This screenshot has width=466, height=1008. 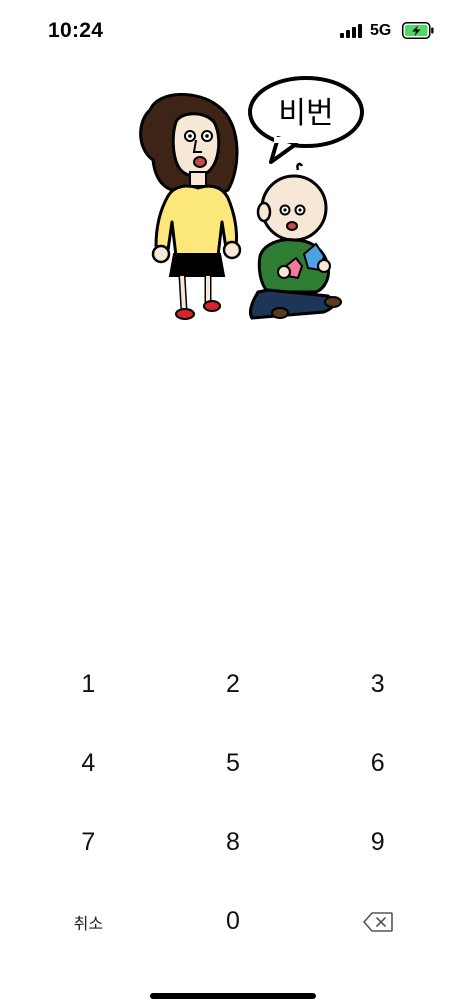 What do you see at coordinates (233, 30) in the screenshot?
I see `status-bar: 10:24 5G` at bounding box center [233, 30].